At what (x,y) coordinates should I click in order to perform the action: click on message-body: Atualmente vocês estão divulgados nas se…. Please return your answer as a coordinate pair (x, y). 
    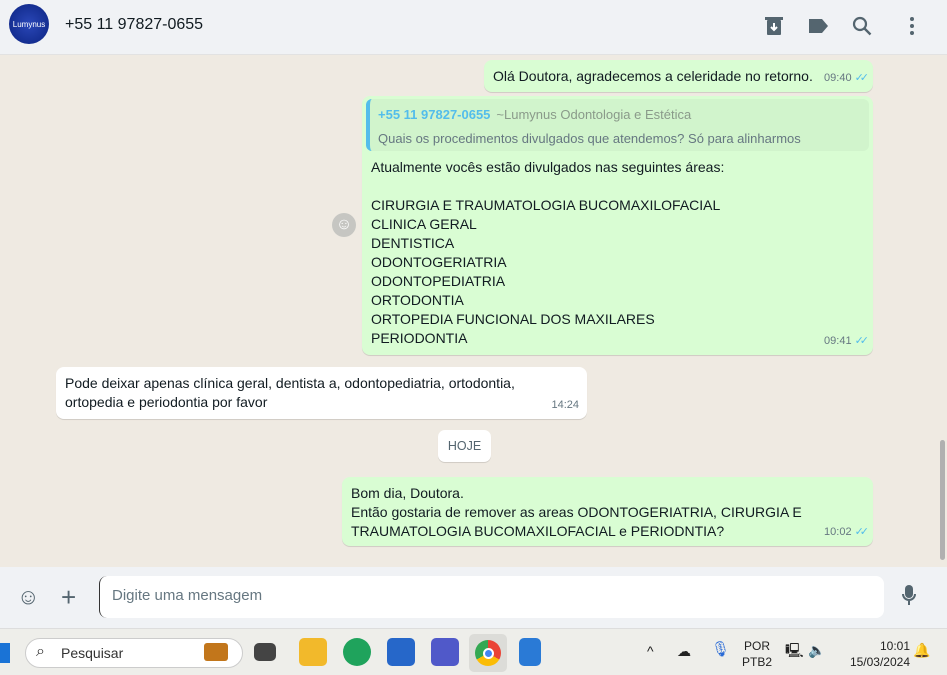
    Looking at the image, I should click on (547, 253).